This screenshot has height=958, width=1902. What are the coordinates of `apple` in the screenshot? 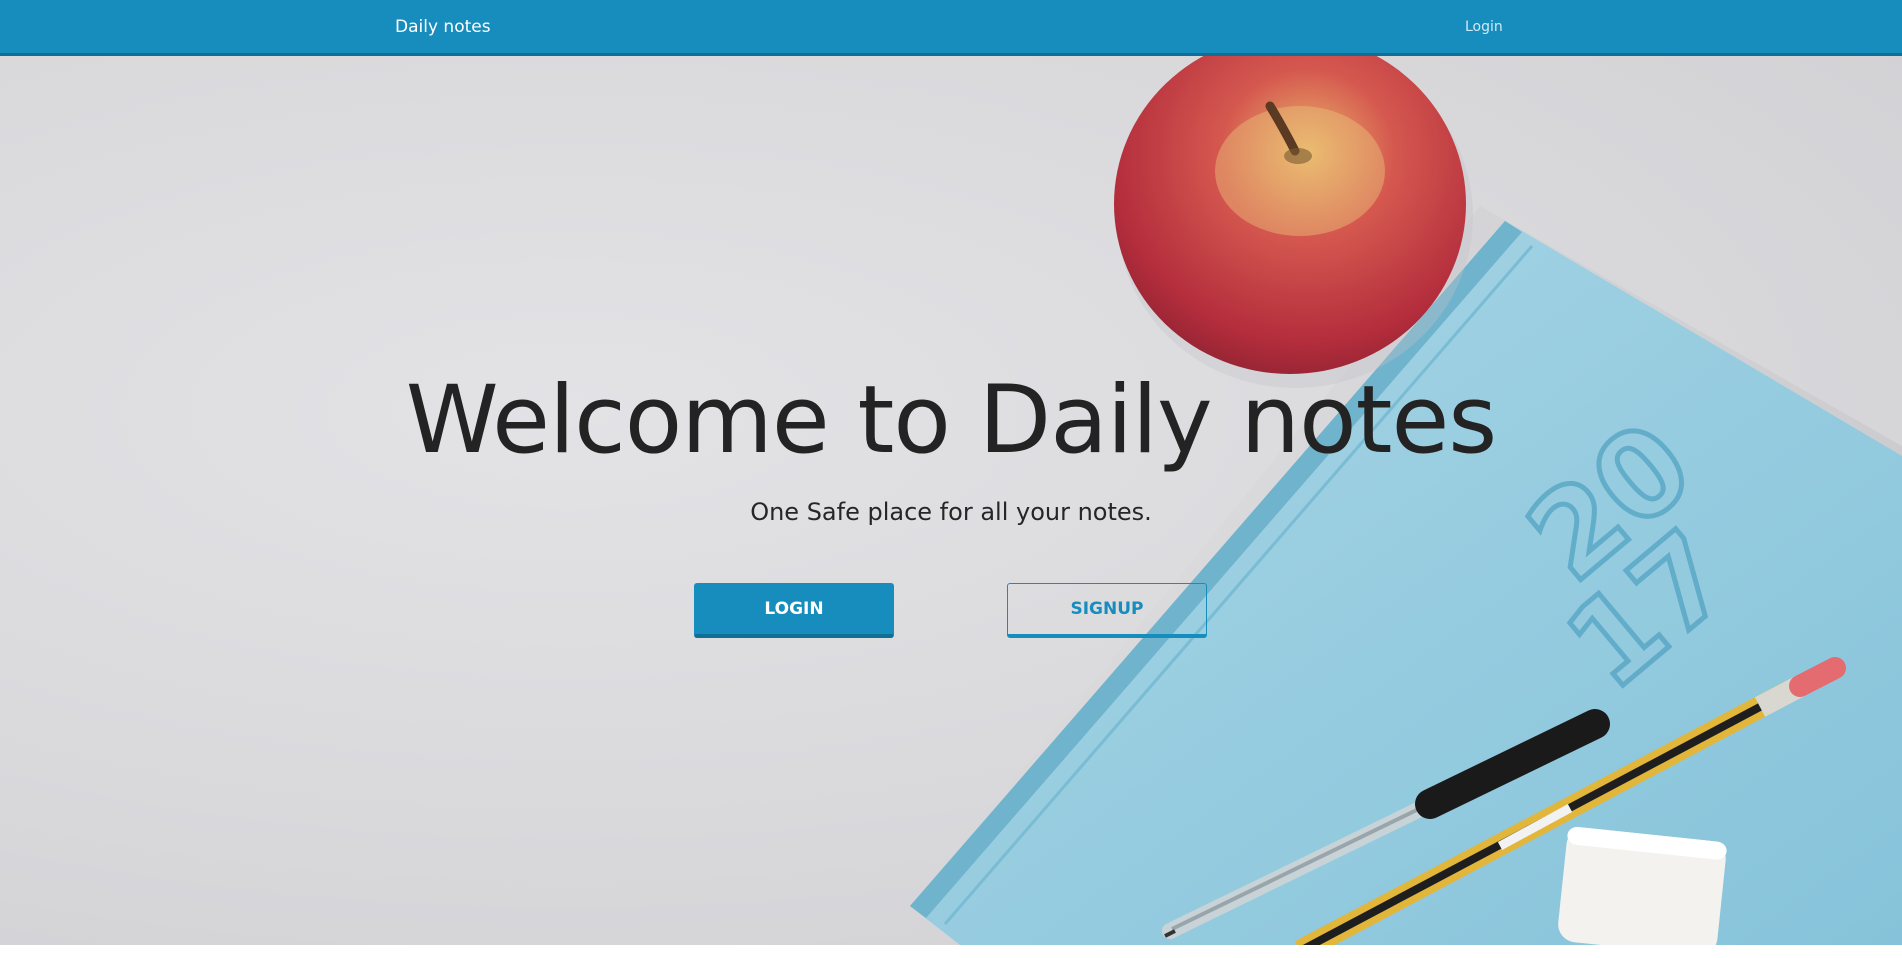 It's located at (1293, 222).